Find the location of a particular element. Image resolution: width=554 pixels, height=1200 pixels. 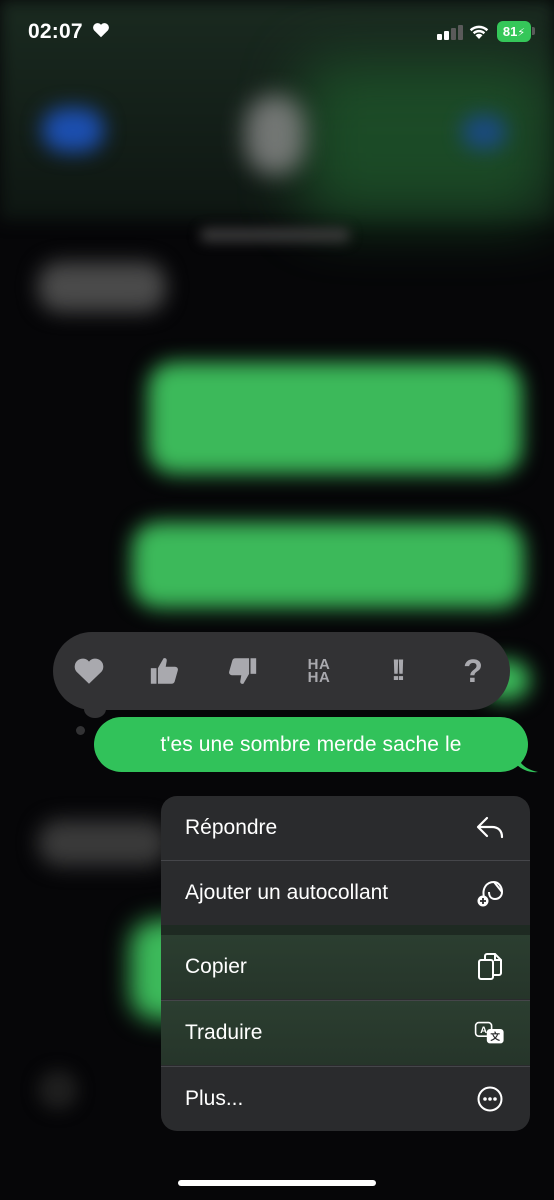

status-bar: 02:07 81⚡ is located at coordinates (277, 34).